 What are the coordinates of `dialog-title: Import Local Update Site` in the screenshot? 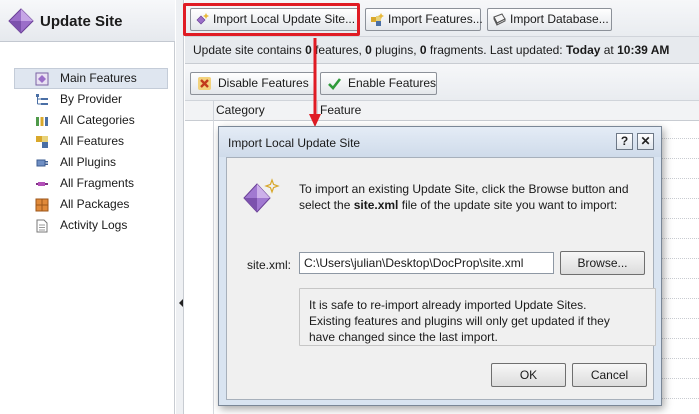 It's located at (294, 143).